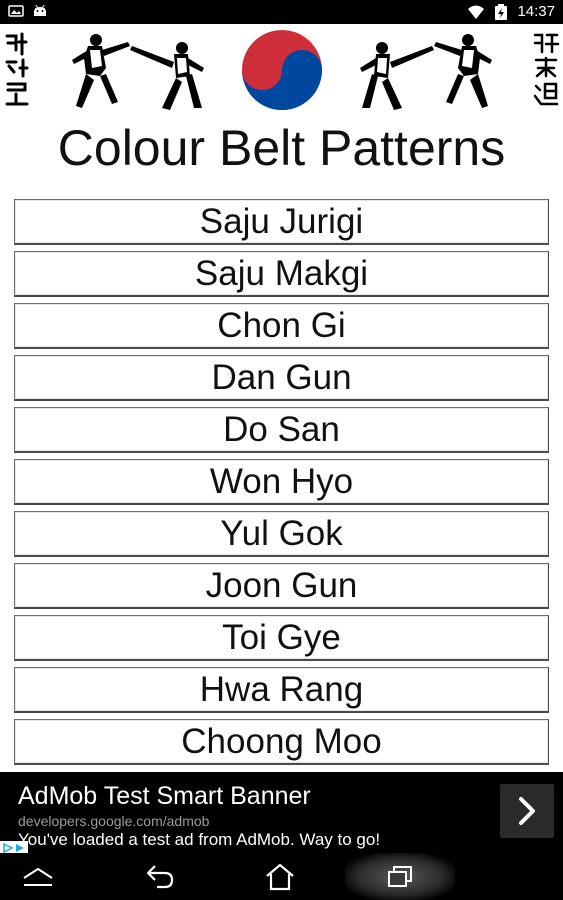 Image resolution: width=563 pixels, height=900 pixels. Describe the element at coordinates (476, 12) in the screenshot. I see `wifi-icon` at that location.